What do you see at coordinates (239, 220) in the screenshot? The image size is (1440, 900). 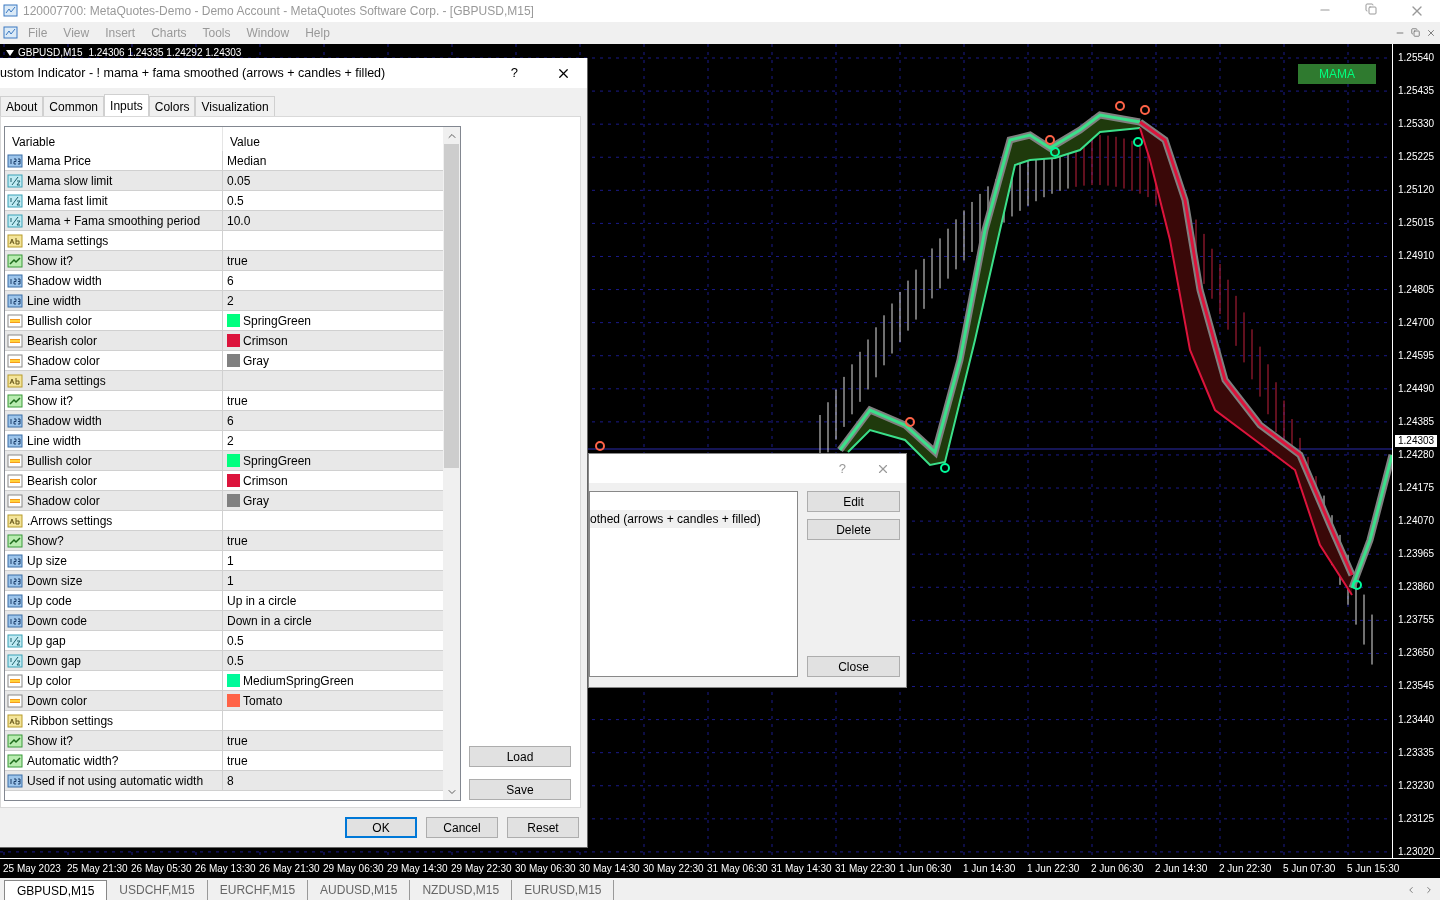 I see `variable-value: 10.0` at bounding box center [239, 220].